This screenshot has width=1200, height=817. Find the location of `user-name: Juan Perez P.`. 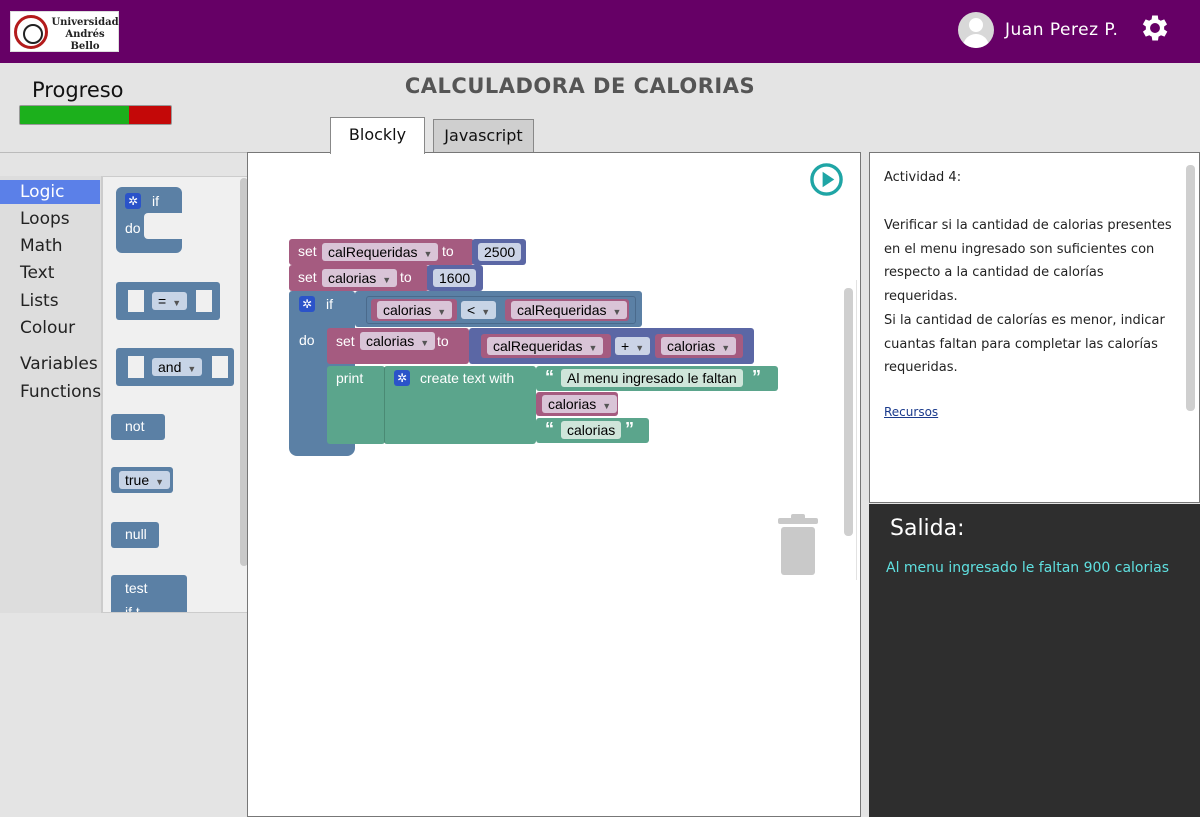

user-name: Juan Perez P. is located at coordinates (1061, 30).